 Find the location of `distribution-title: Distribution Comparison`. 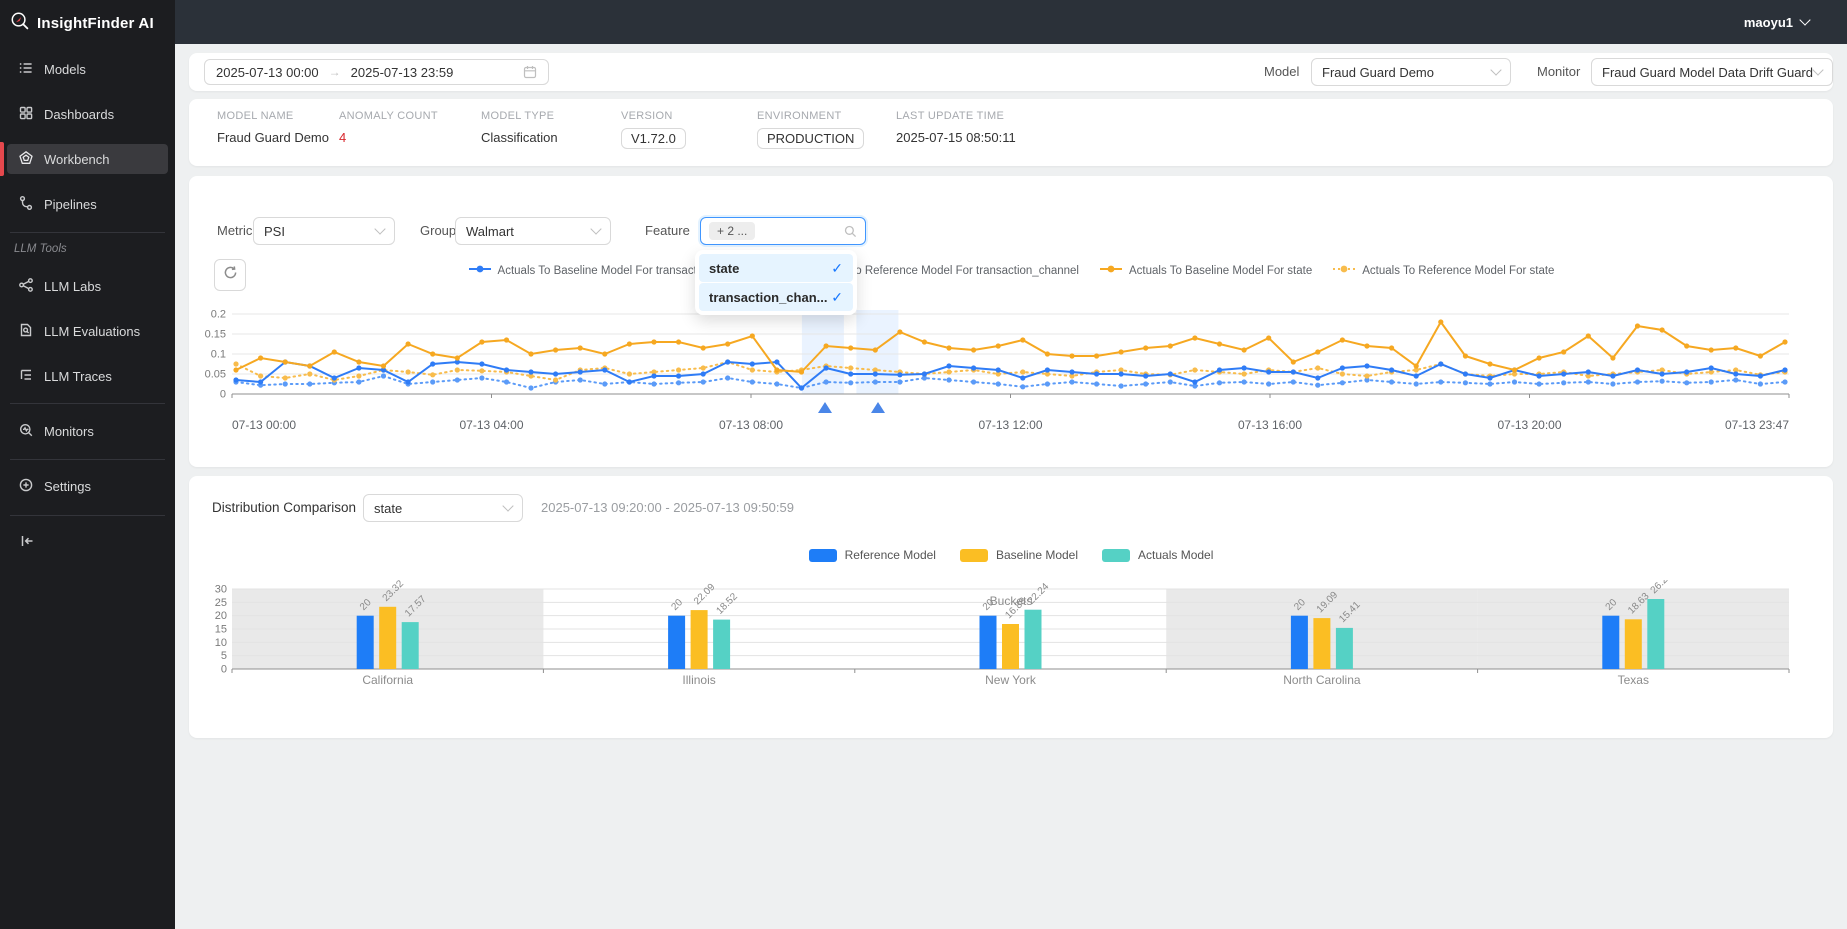

distribution-title: Distribution Comparison is located at coordinates (284, 507).